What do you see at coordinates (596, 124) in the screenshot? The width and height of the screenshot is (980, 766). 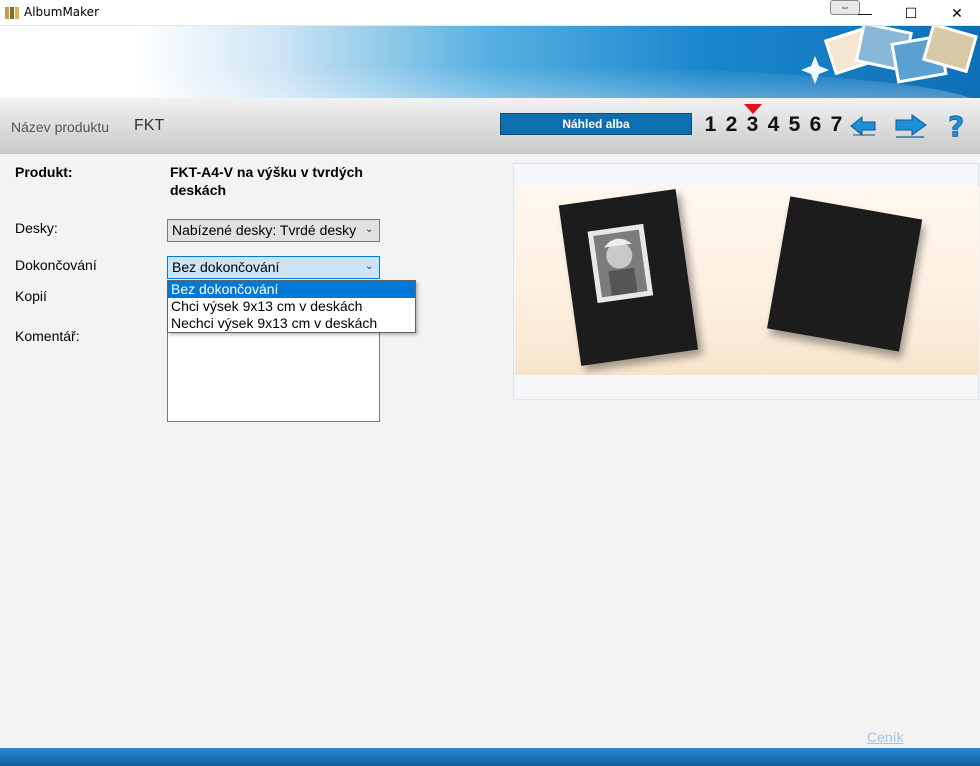 I see `step-title: Náhled alba` at bounding box center [596, 124].